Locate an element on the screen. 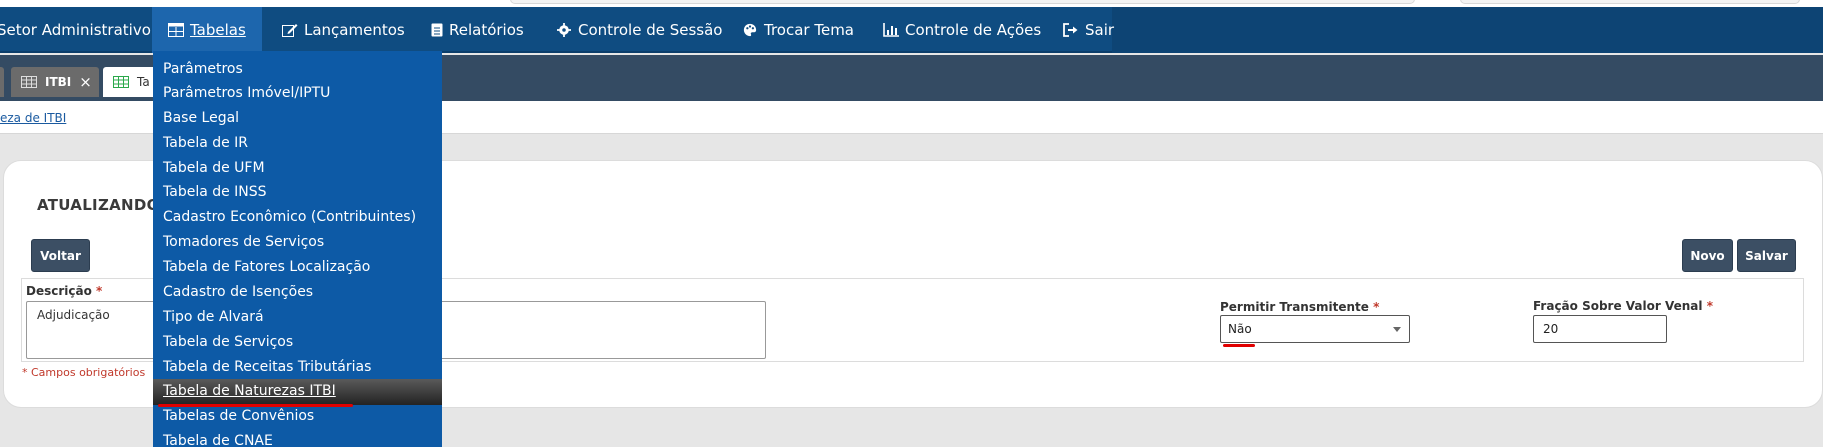 The width and height of the screenshot is (1823, 447). transmitter-value: Não is located at coordinates (1240, 329).